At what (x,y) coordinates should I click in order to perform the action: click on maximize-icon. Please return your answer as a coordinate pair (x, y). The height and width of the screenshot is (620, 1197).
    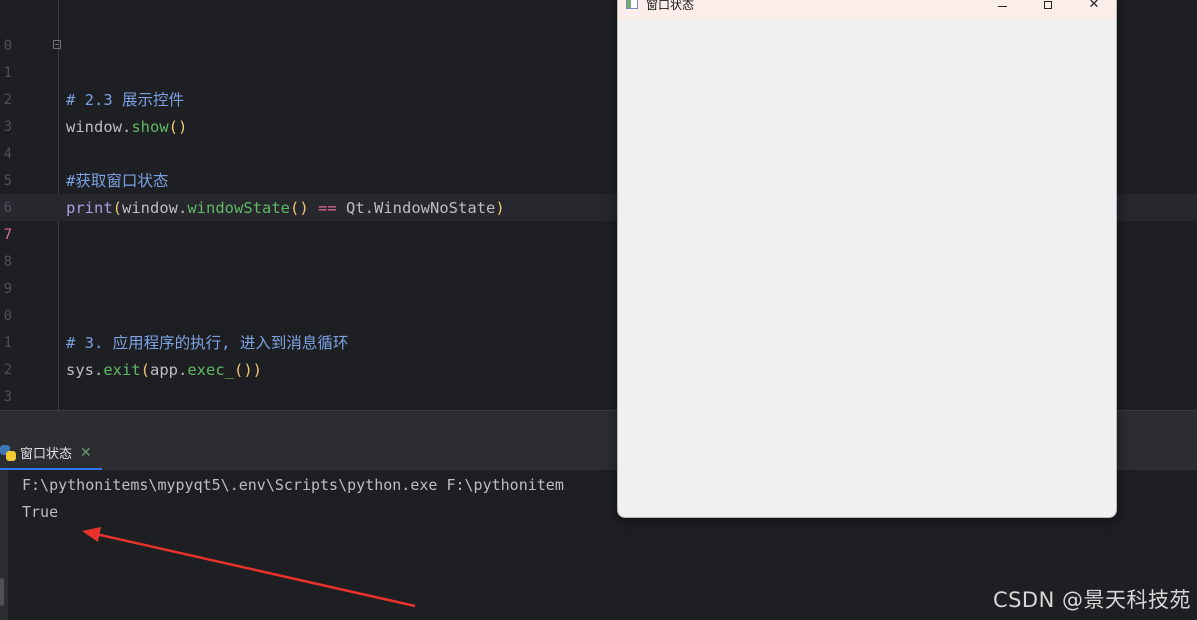
    Looking at the image, I should click on (1048, 5).